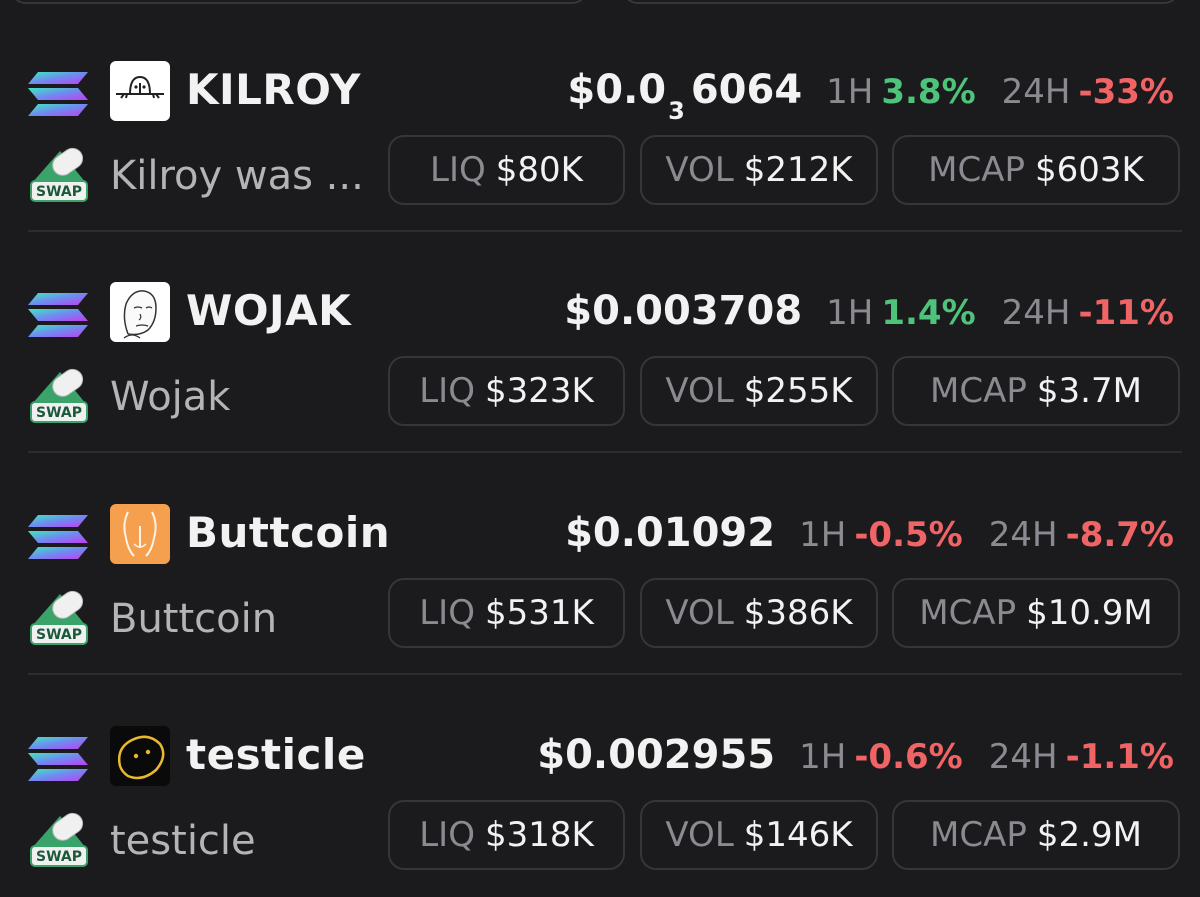 The width and height of the screenshot is (1200, 897). I want to click on market-cap-pill: MCAP $3.7M, so click(1036, 391).